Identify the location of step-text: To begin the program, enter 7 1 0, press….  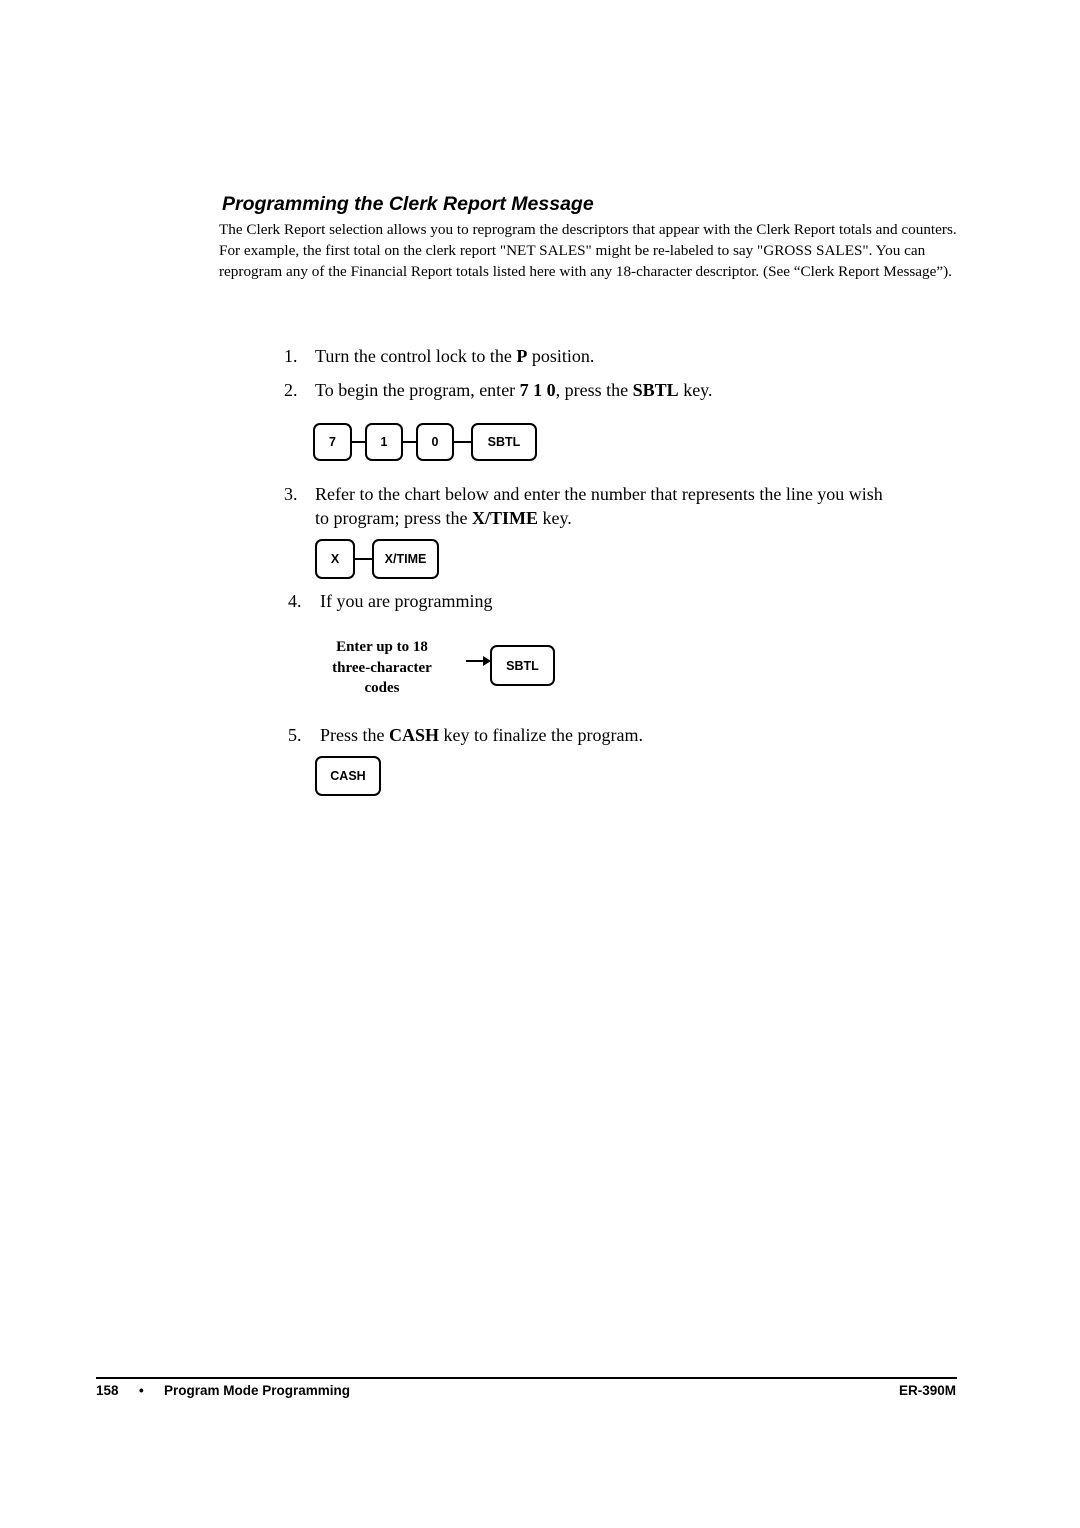
(514, 390).